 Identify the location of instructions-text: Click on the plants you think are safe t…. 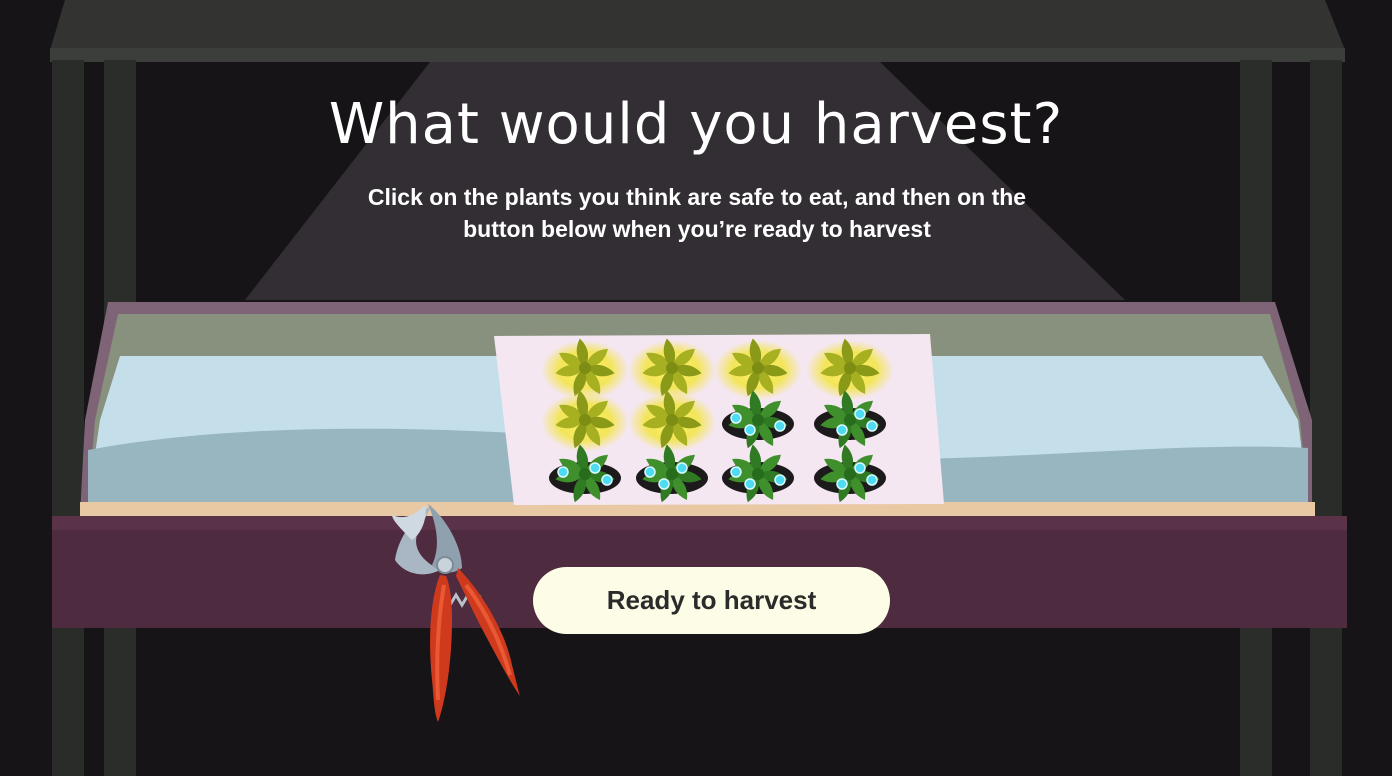
(697, 213).